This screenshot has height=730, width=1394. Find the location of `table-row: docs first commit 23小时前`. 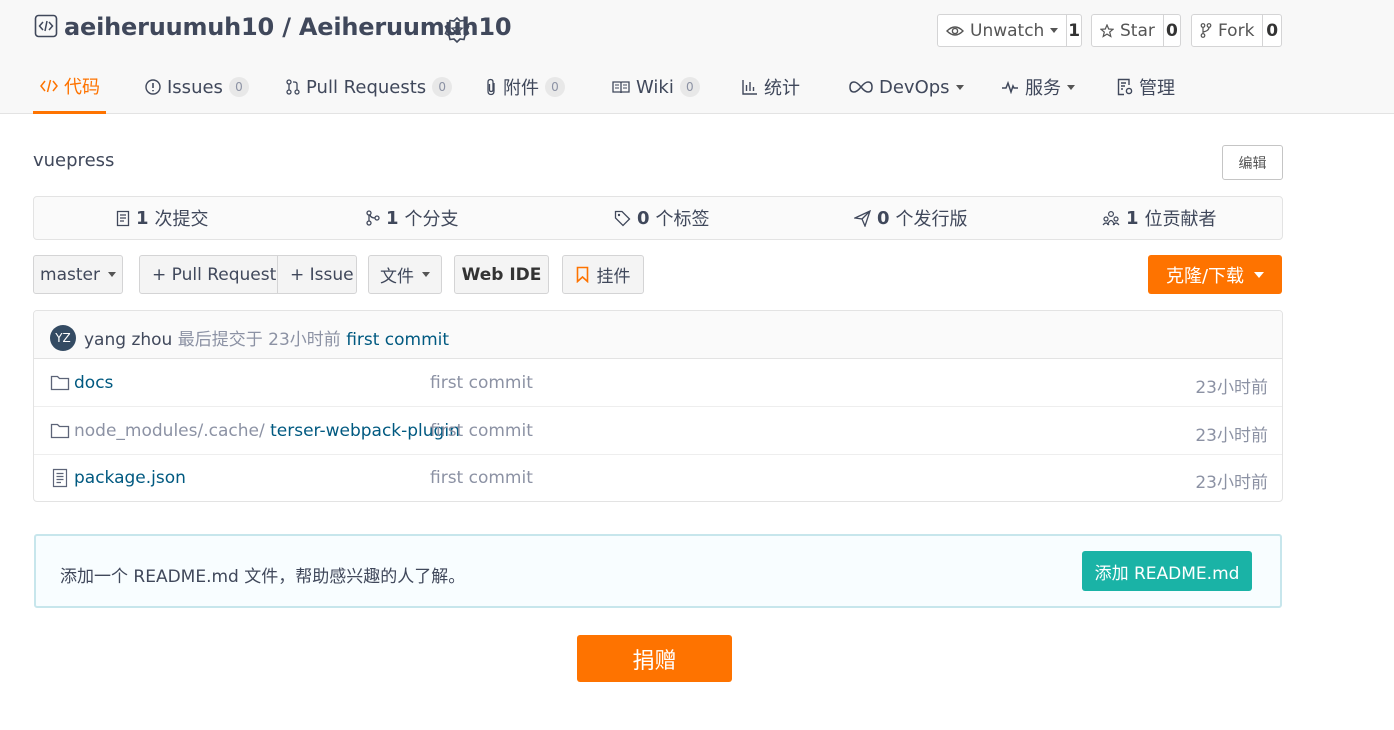

table-row: docs first commit 23小时前 is located at coordinates (658, 383).